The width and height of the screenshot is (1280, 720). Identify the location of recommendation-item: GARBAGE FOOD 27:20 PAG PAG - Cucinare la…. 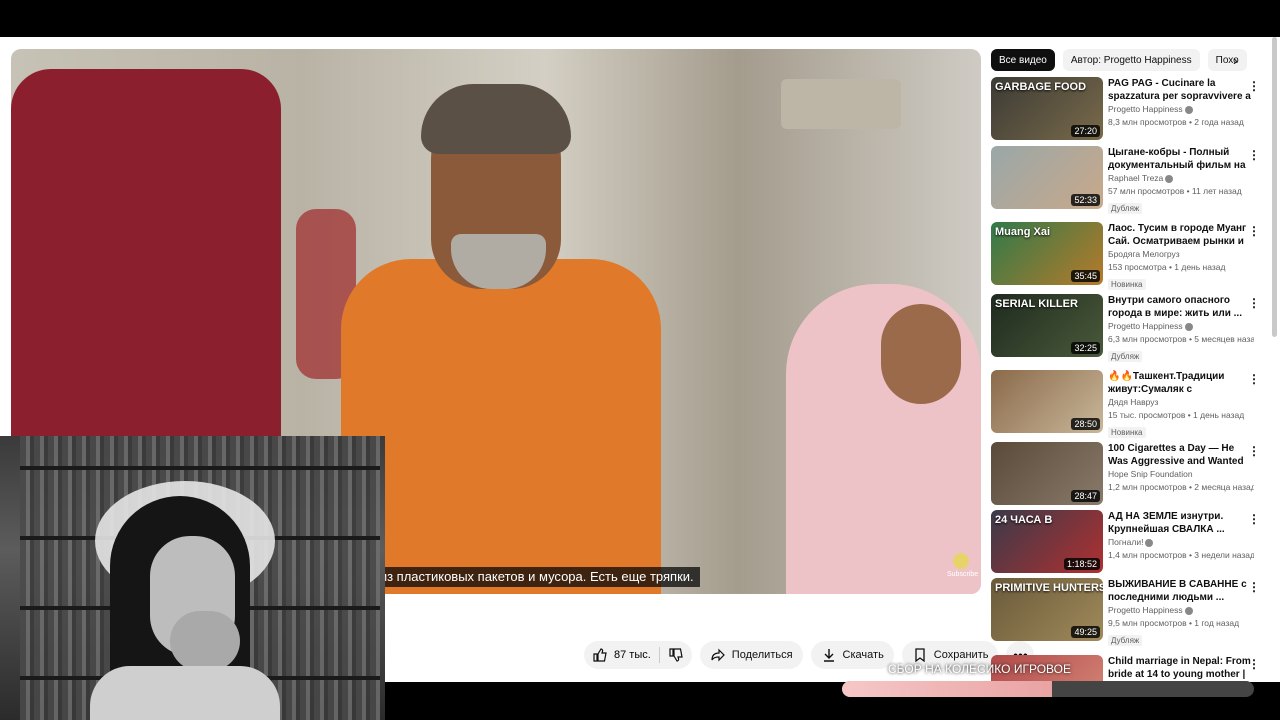
(1128, 109).